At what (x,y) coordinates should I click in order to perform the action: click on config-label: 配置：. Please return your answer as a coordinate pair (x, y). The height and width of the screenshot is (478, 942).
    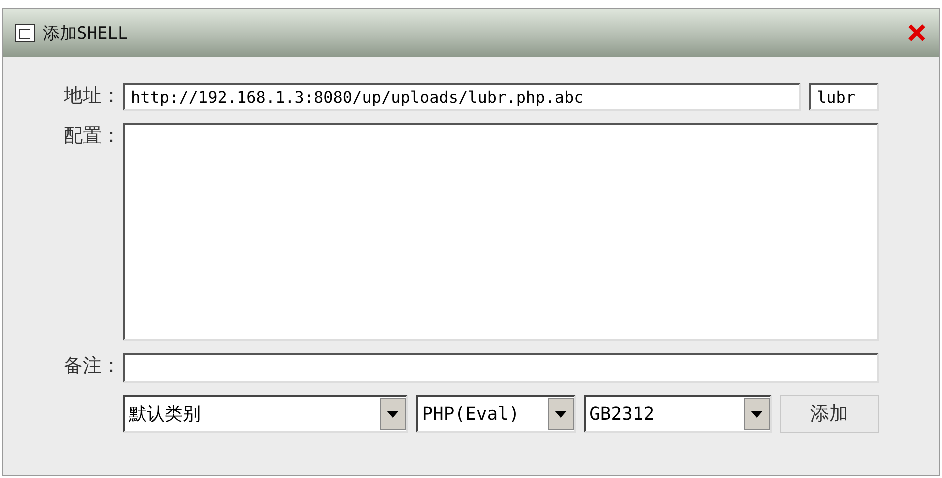
    Looking at the image, I should click on (92, 136).